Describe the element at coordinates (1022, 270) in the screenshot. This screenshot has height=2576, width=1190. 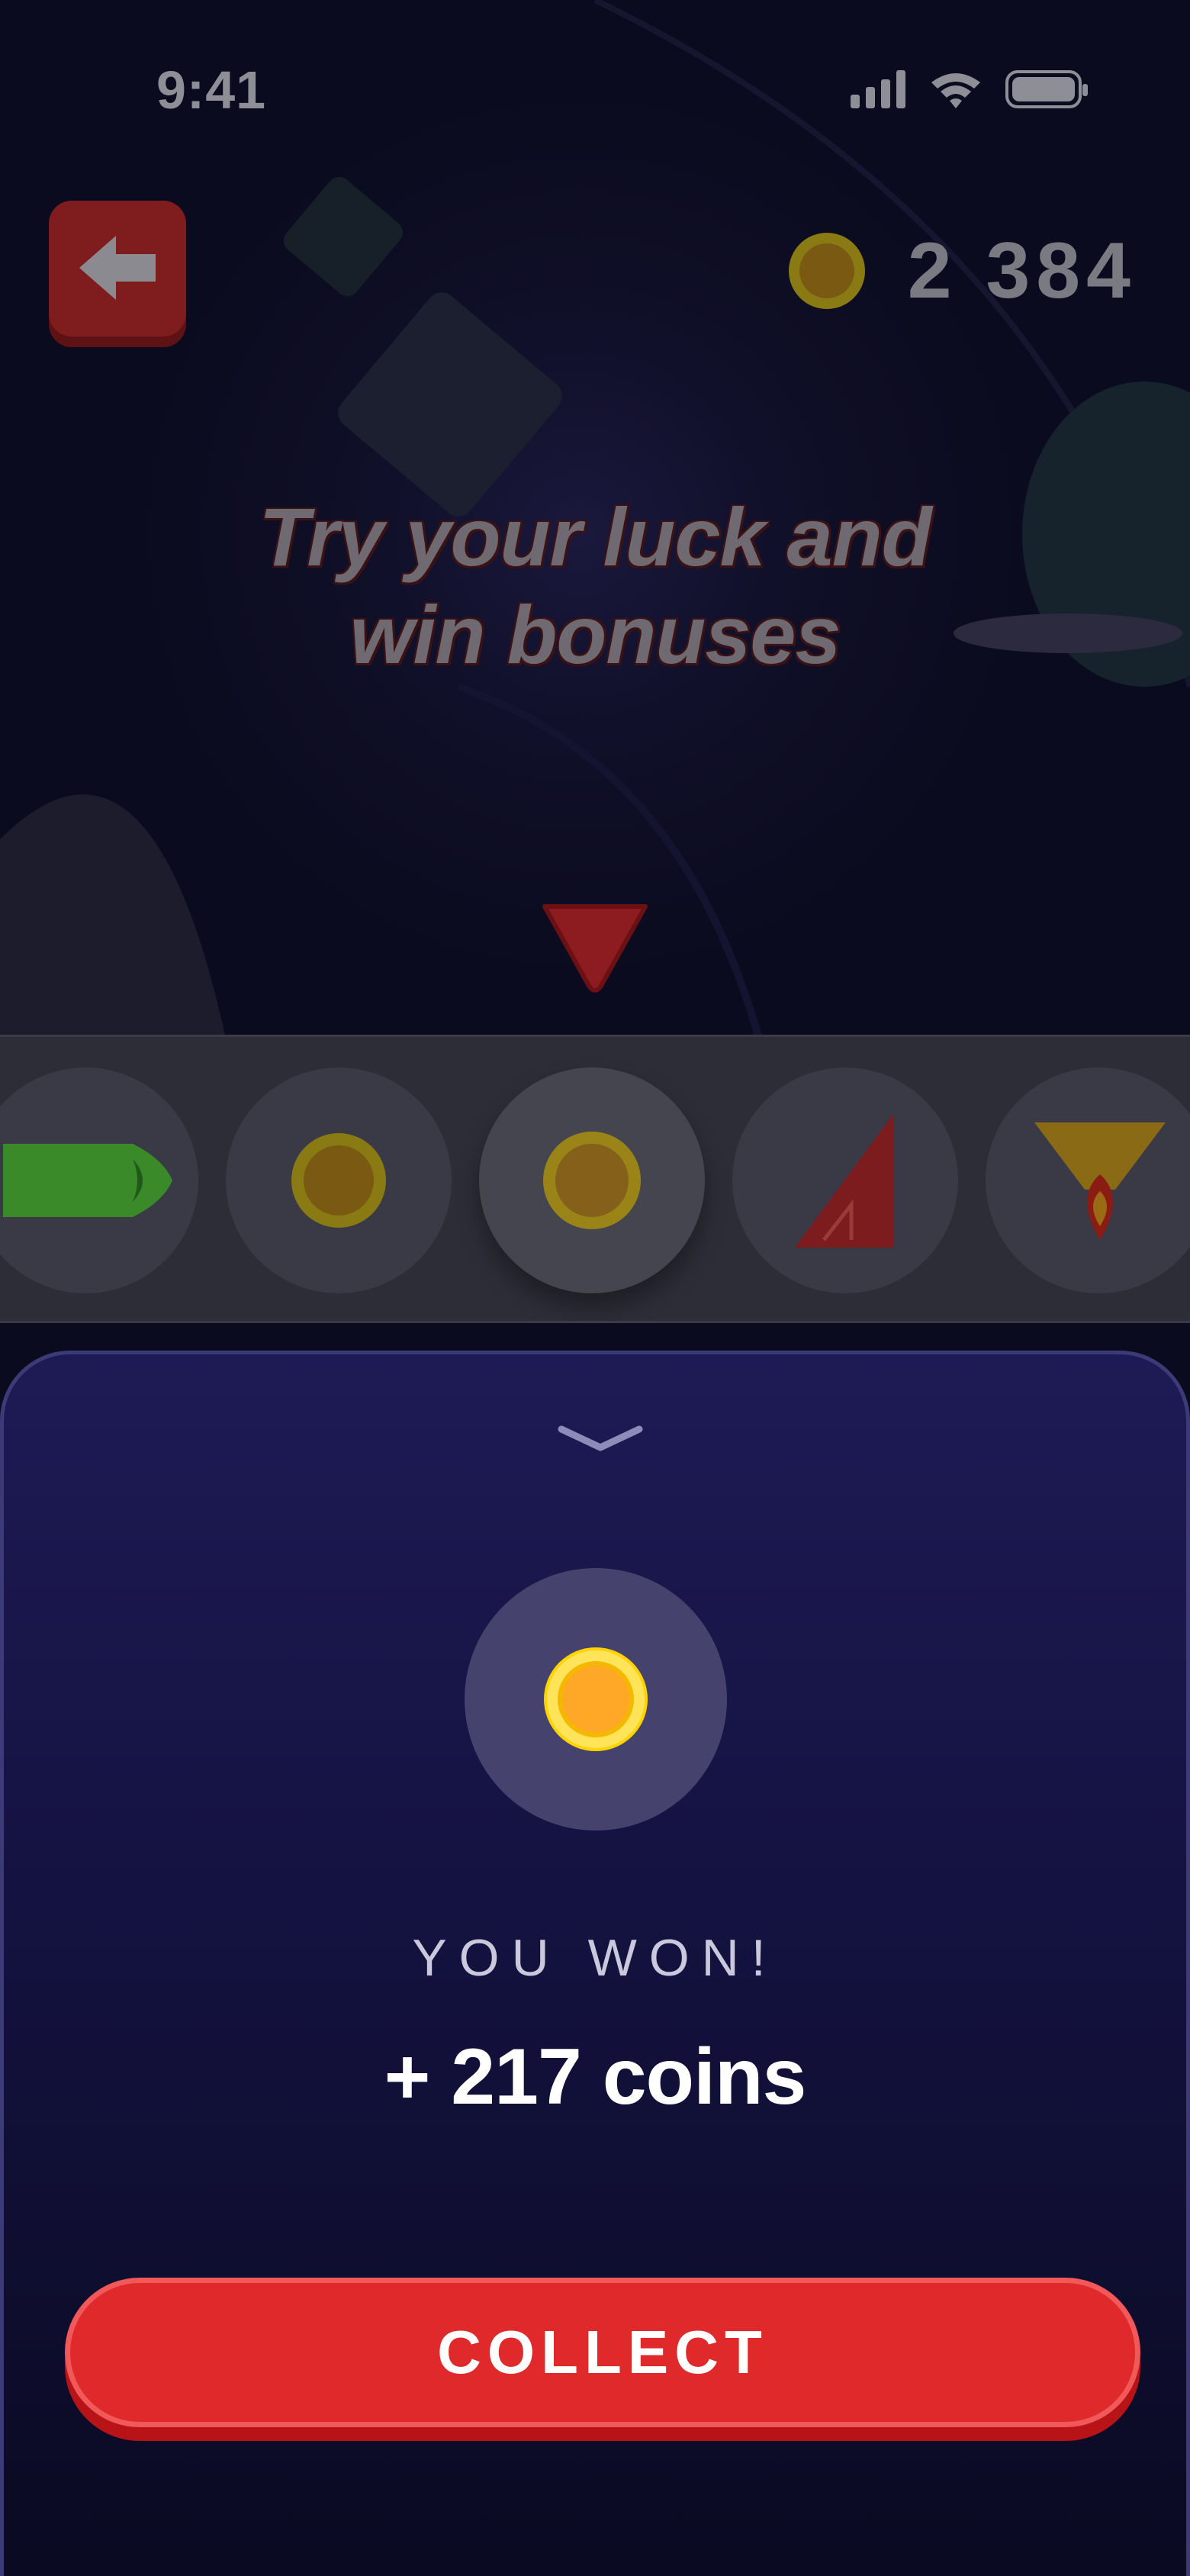
I see `coin-count: 2 384` at that location.